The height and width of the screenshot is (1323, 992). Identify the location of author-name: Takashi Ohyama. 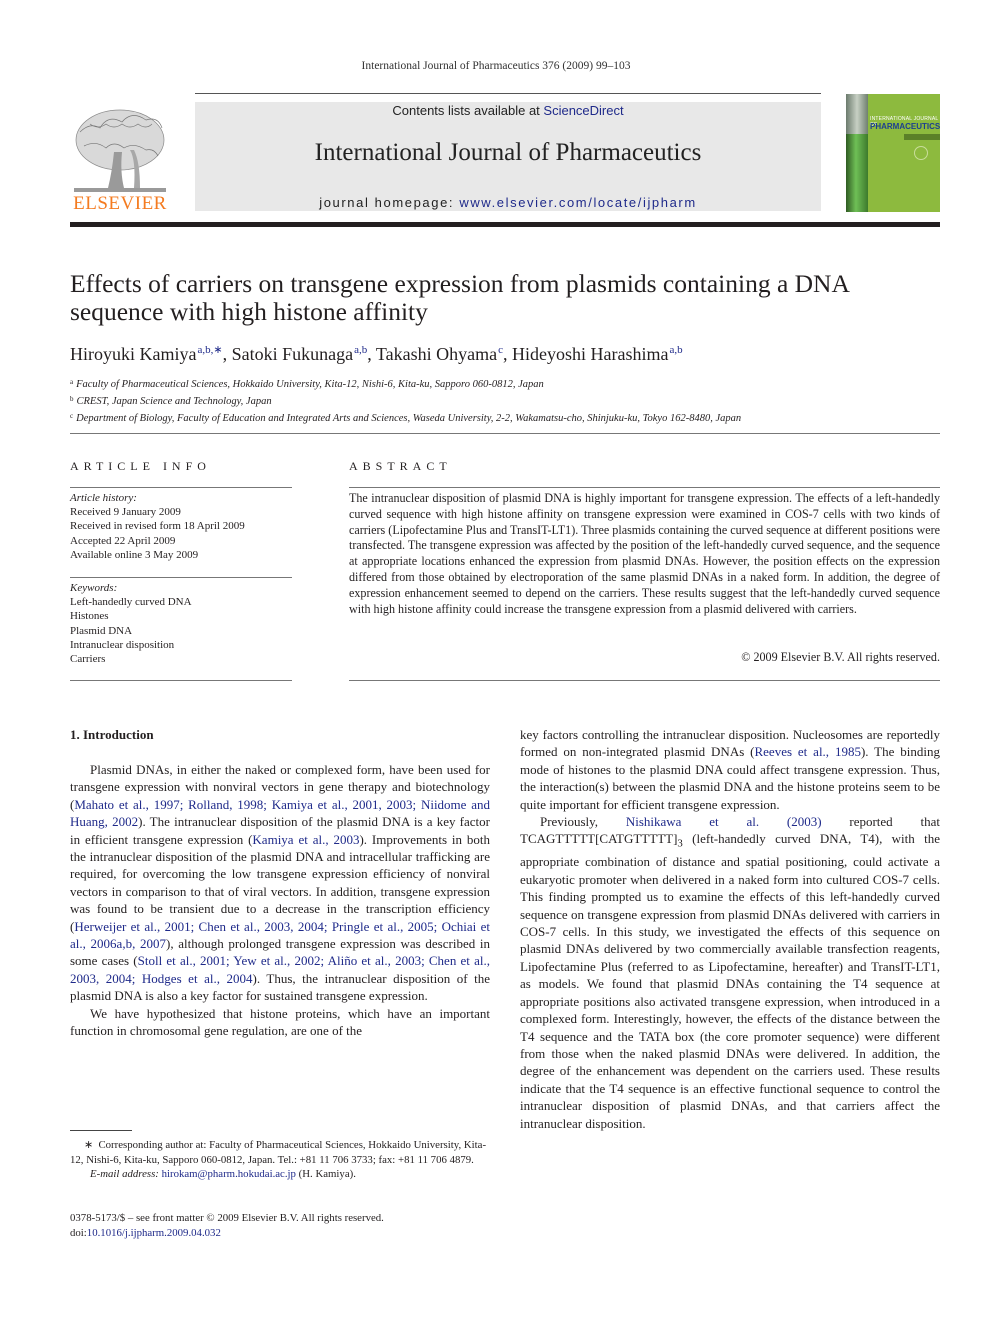
(436, 354).